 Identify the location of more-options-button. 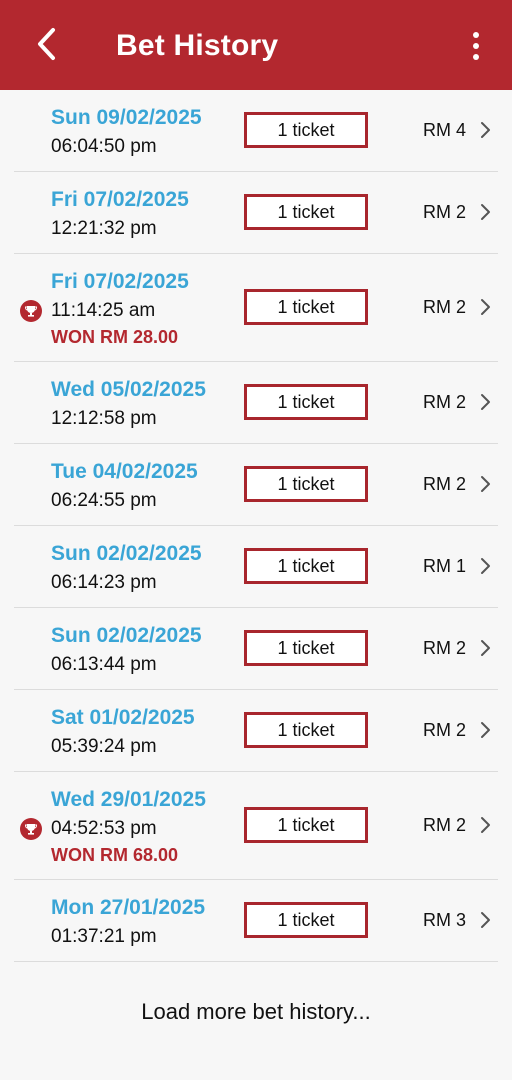
(476, 46).